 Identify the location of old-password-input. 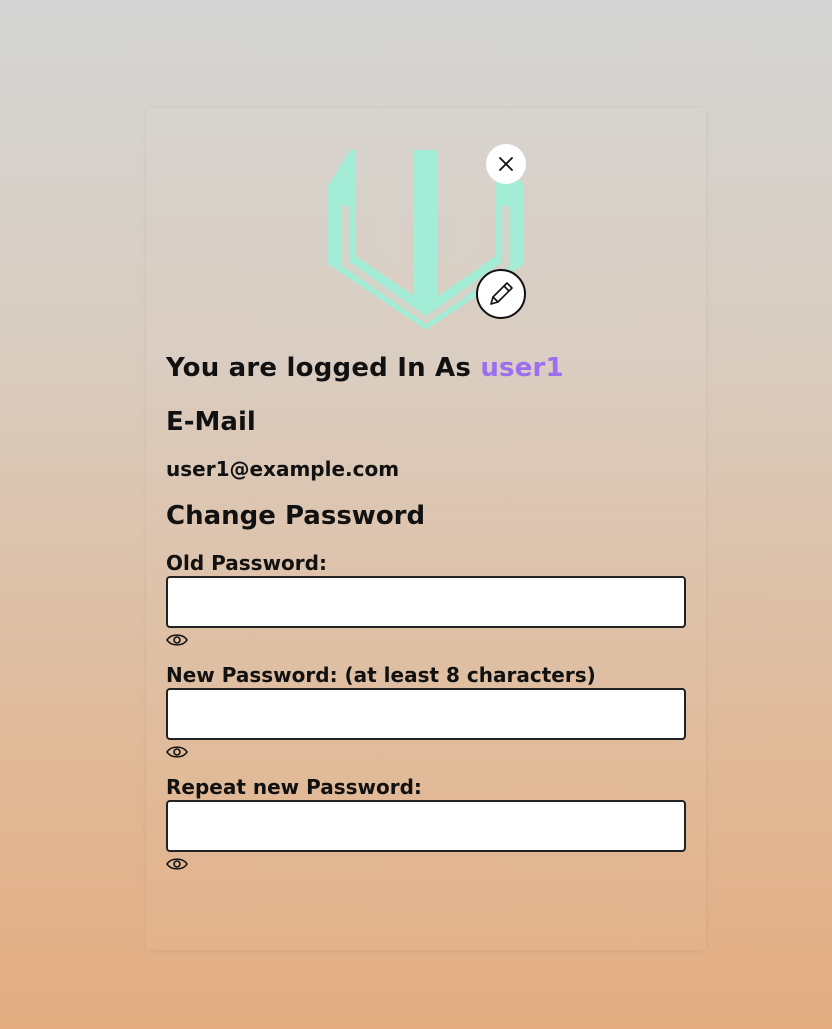
(426, 602).